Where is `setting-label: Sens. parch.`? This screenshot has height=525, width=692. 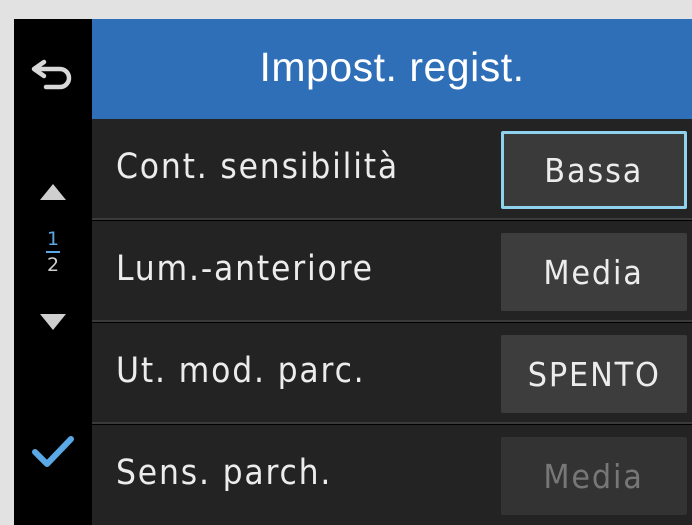 setting-label: Sens. parch. is located at coordinates (224, 473).